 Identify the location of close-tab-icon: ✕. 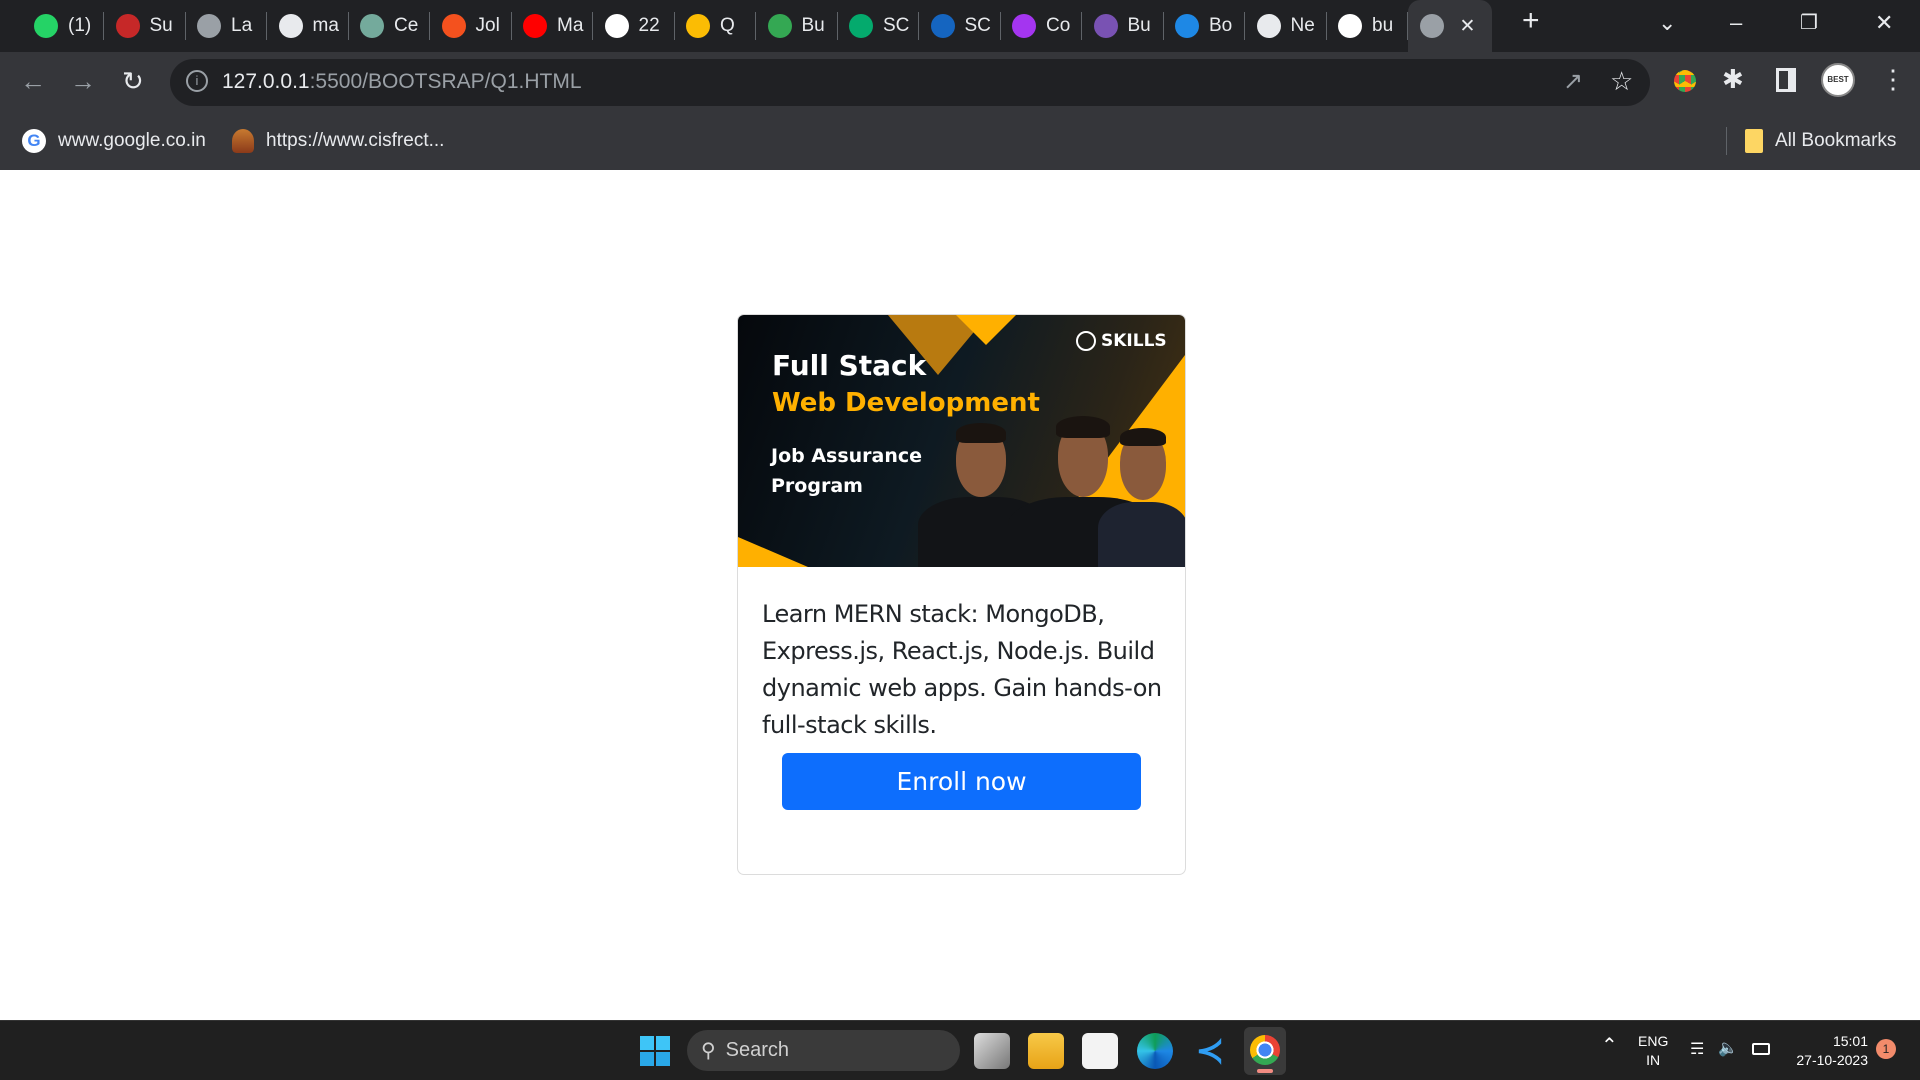
(1468, 26).